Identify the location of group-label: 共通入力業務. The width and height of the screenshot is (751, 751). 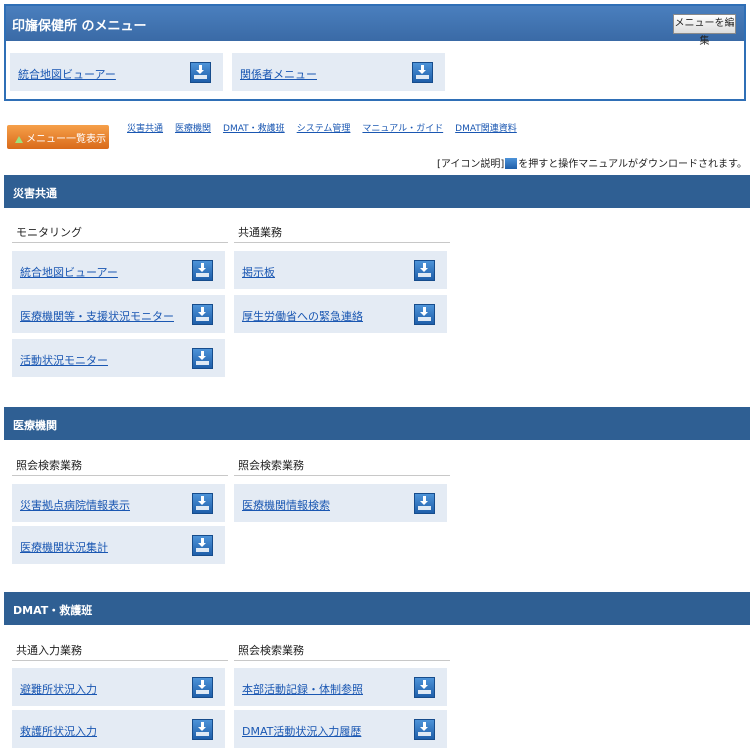
(49, 650).